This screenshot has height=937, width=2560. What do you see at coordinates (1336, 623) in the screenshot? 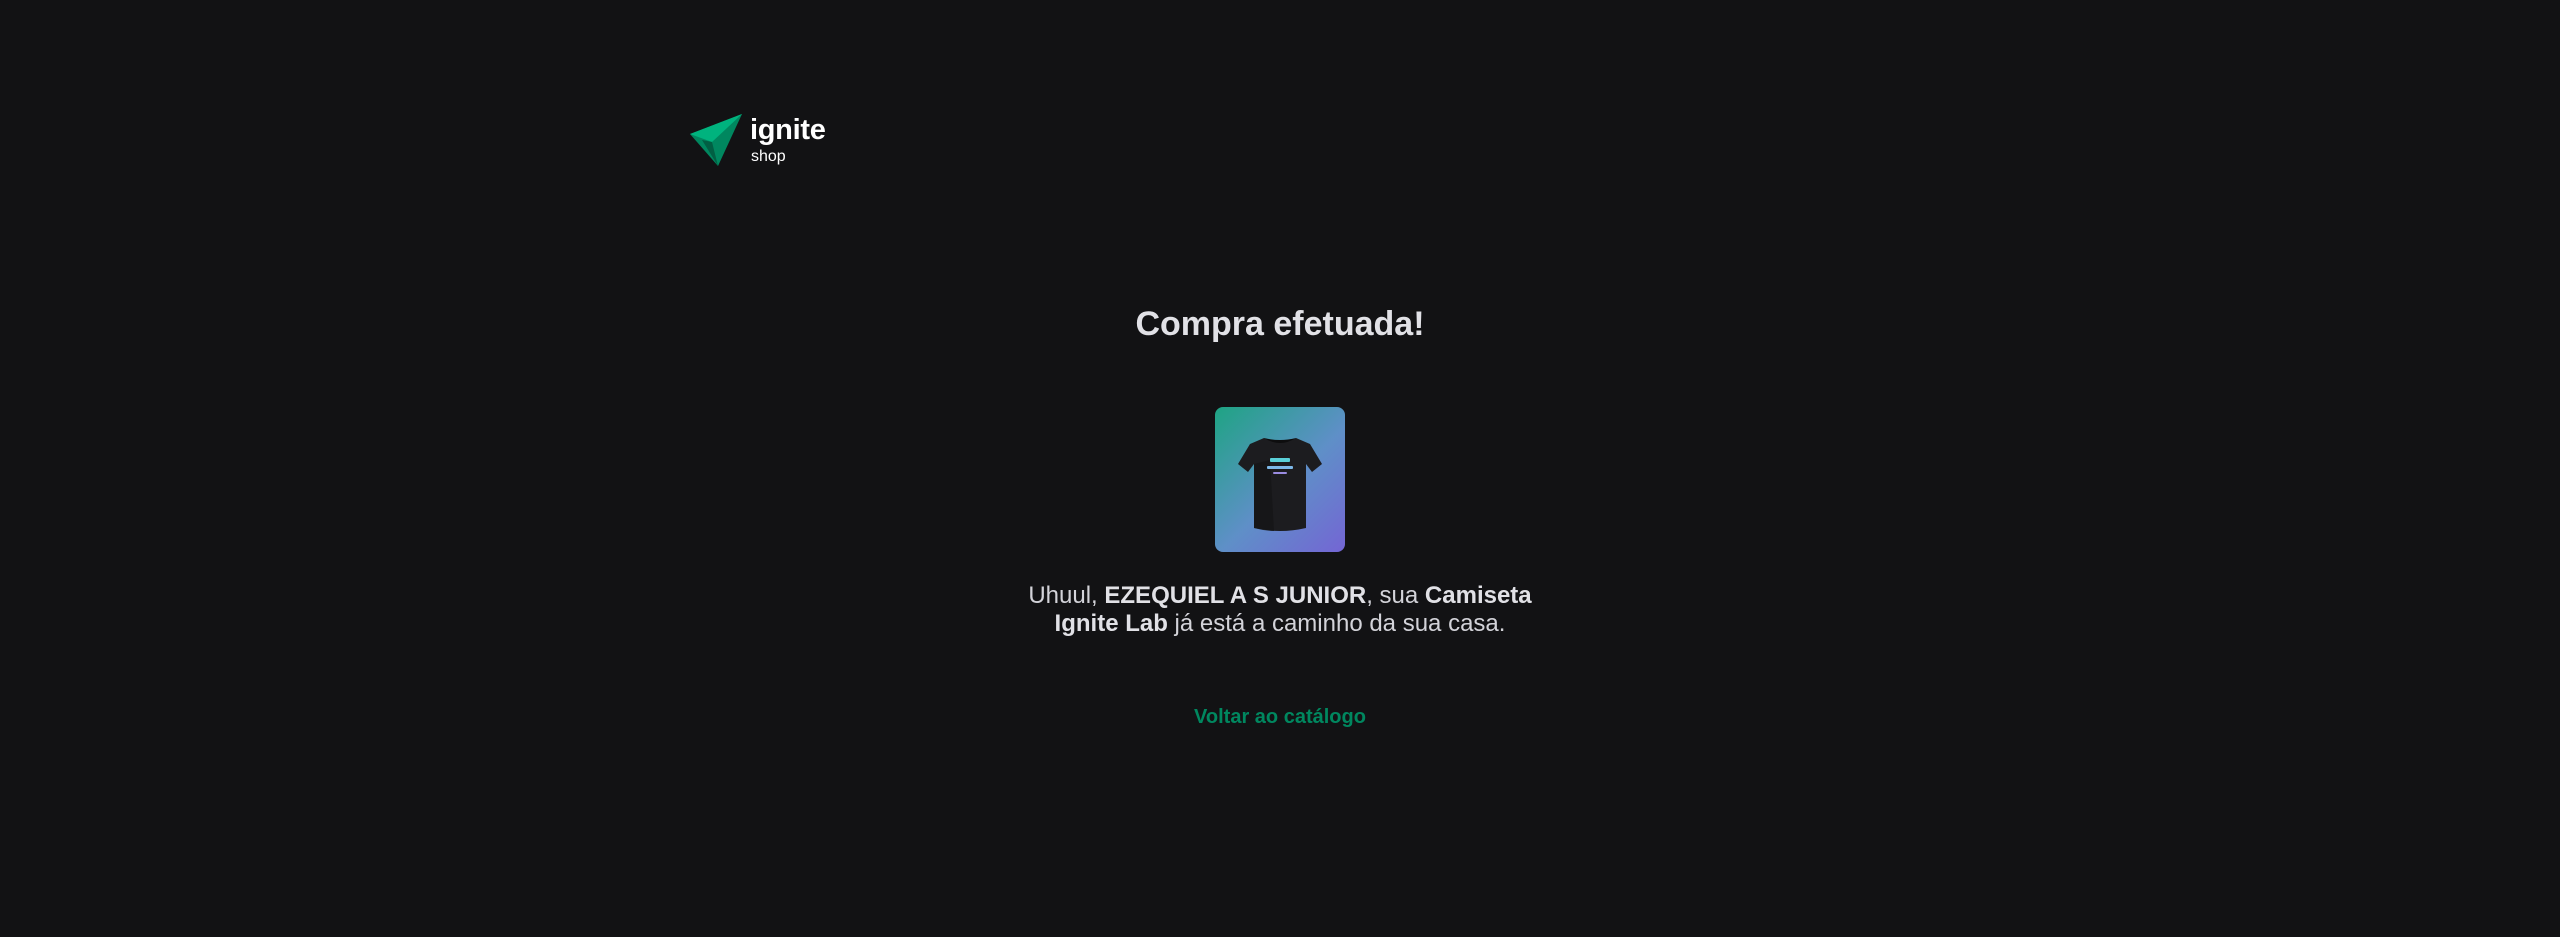
I see `message-ending: já está a caminho da sua casa.` at bounding box center [1336, 623].